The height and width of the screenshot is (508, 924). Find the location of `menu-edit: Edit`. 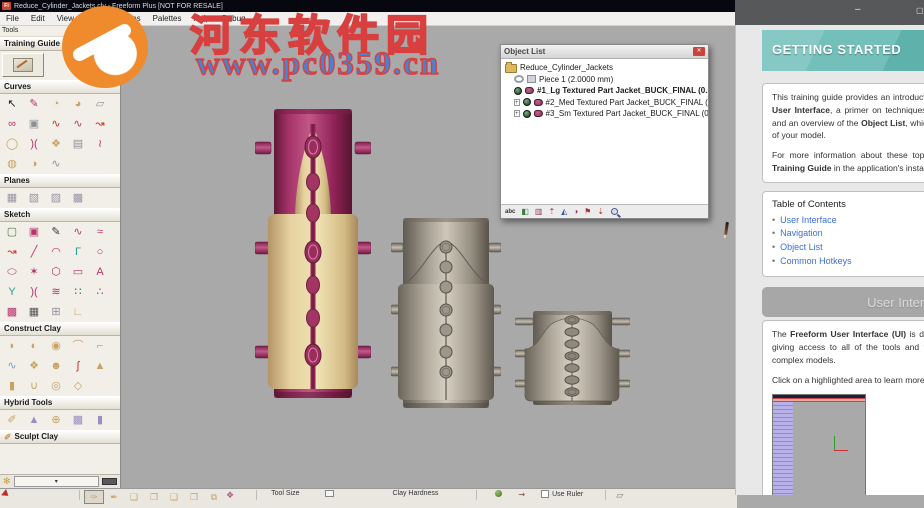

menu-edit: Edit is located at coordinates (38, 18).